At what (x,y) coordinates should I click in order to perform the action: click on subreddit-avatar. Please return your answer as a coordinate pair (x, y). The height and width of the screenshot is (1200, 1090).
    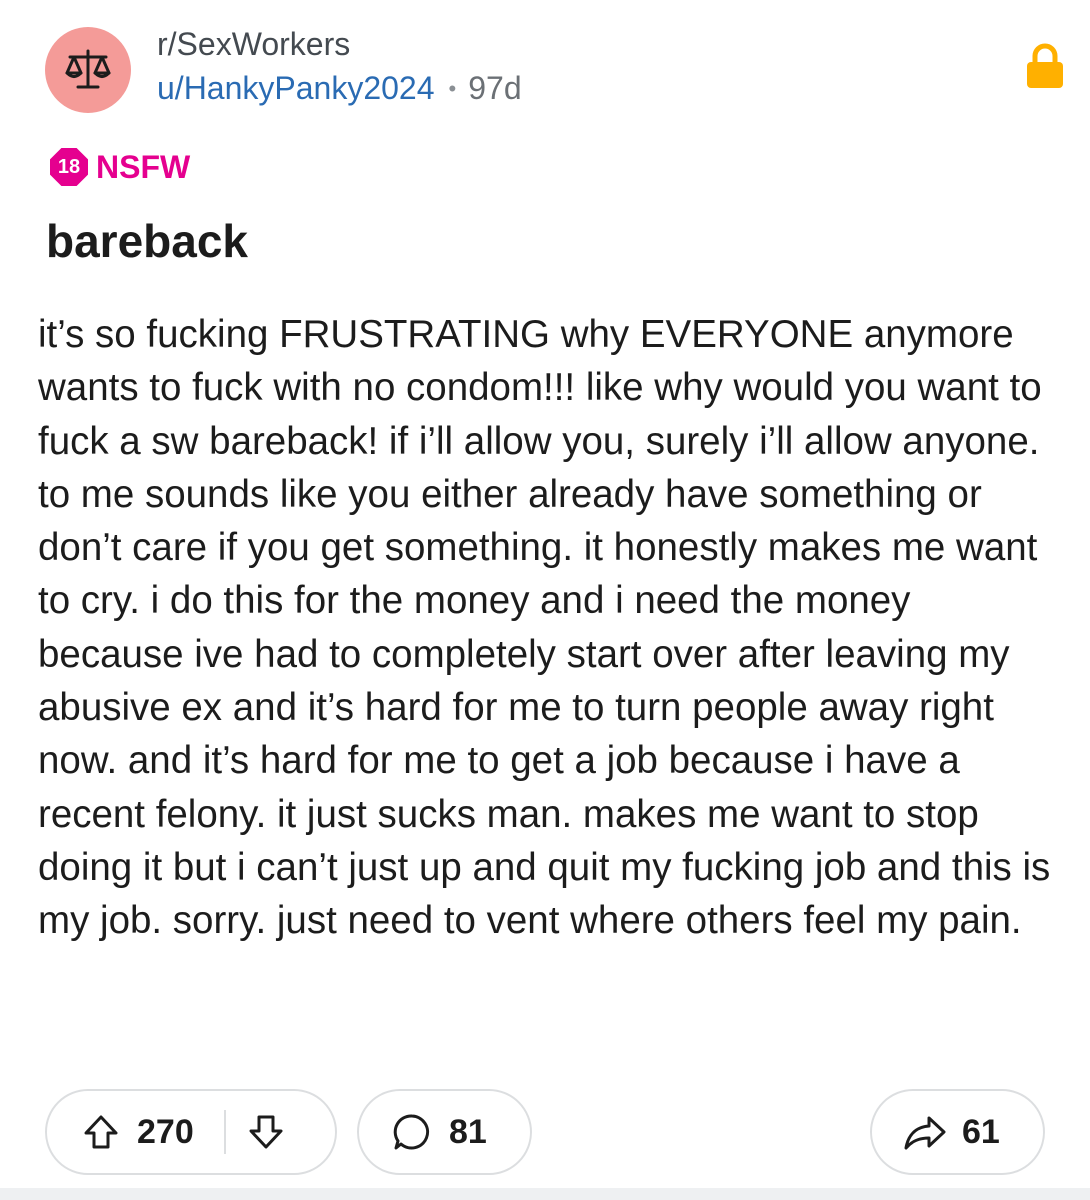
    Looking at the image, I should click on (88, 70).